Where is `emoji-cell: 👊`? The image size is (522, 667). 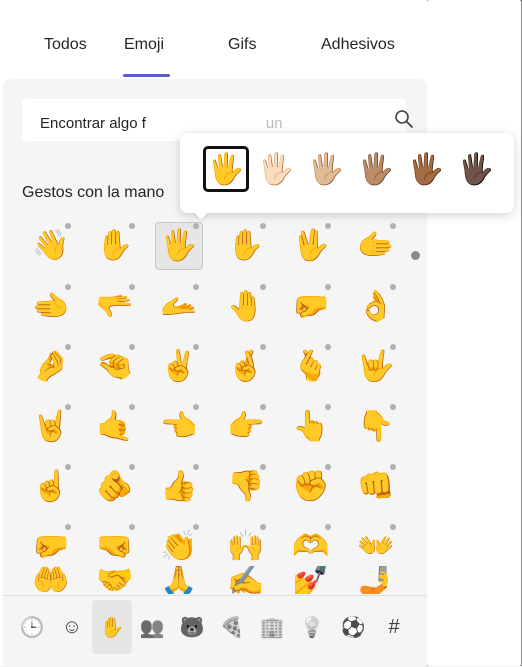 emoji-cell: 👊 is located at coordinates (376, 487).